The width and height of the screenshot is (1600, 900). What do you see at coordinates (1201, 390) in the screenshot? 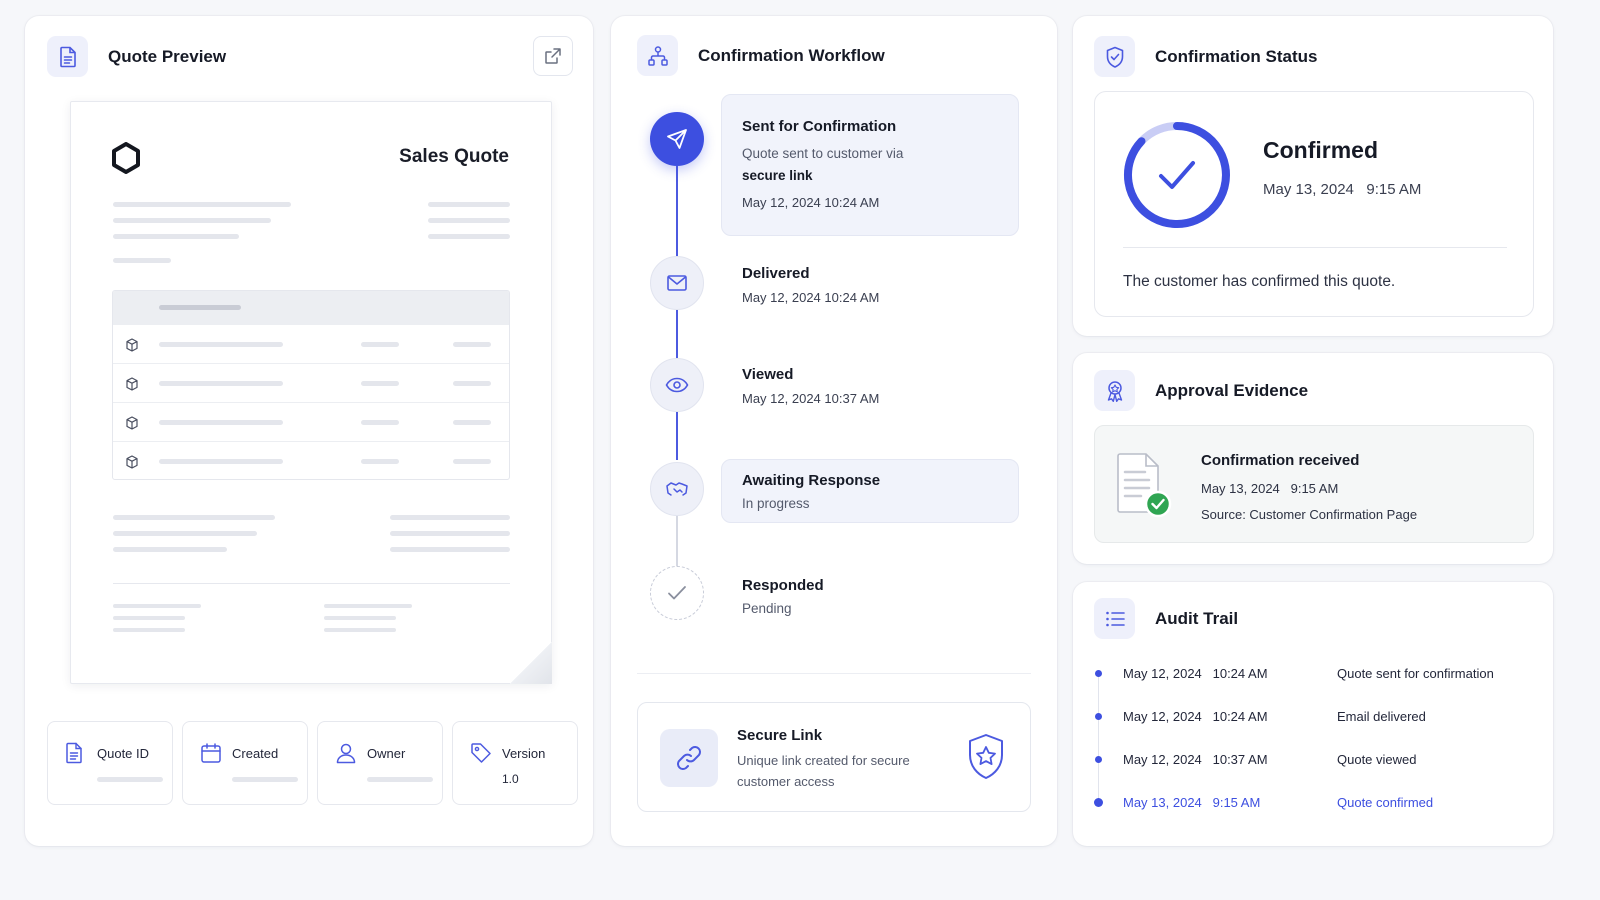
I see `evidence-header: Approval Evidence` at bounding box center [1201, 390].